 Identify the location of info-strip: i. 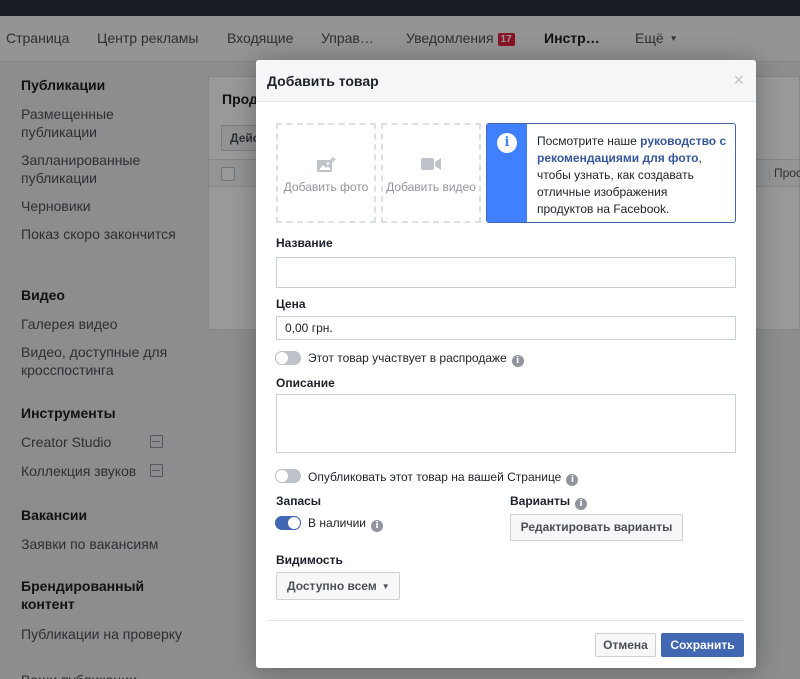
(507, 173).